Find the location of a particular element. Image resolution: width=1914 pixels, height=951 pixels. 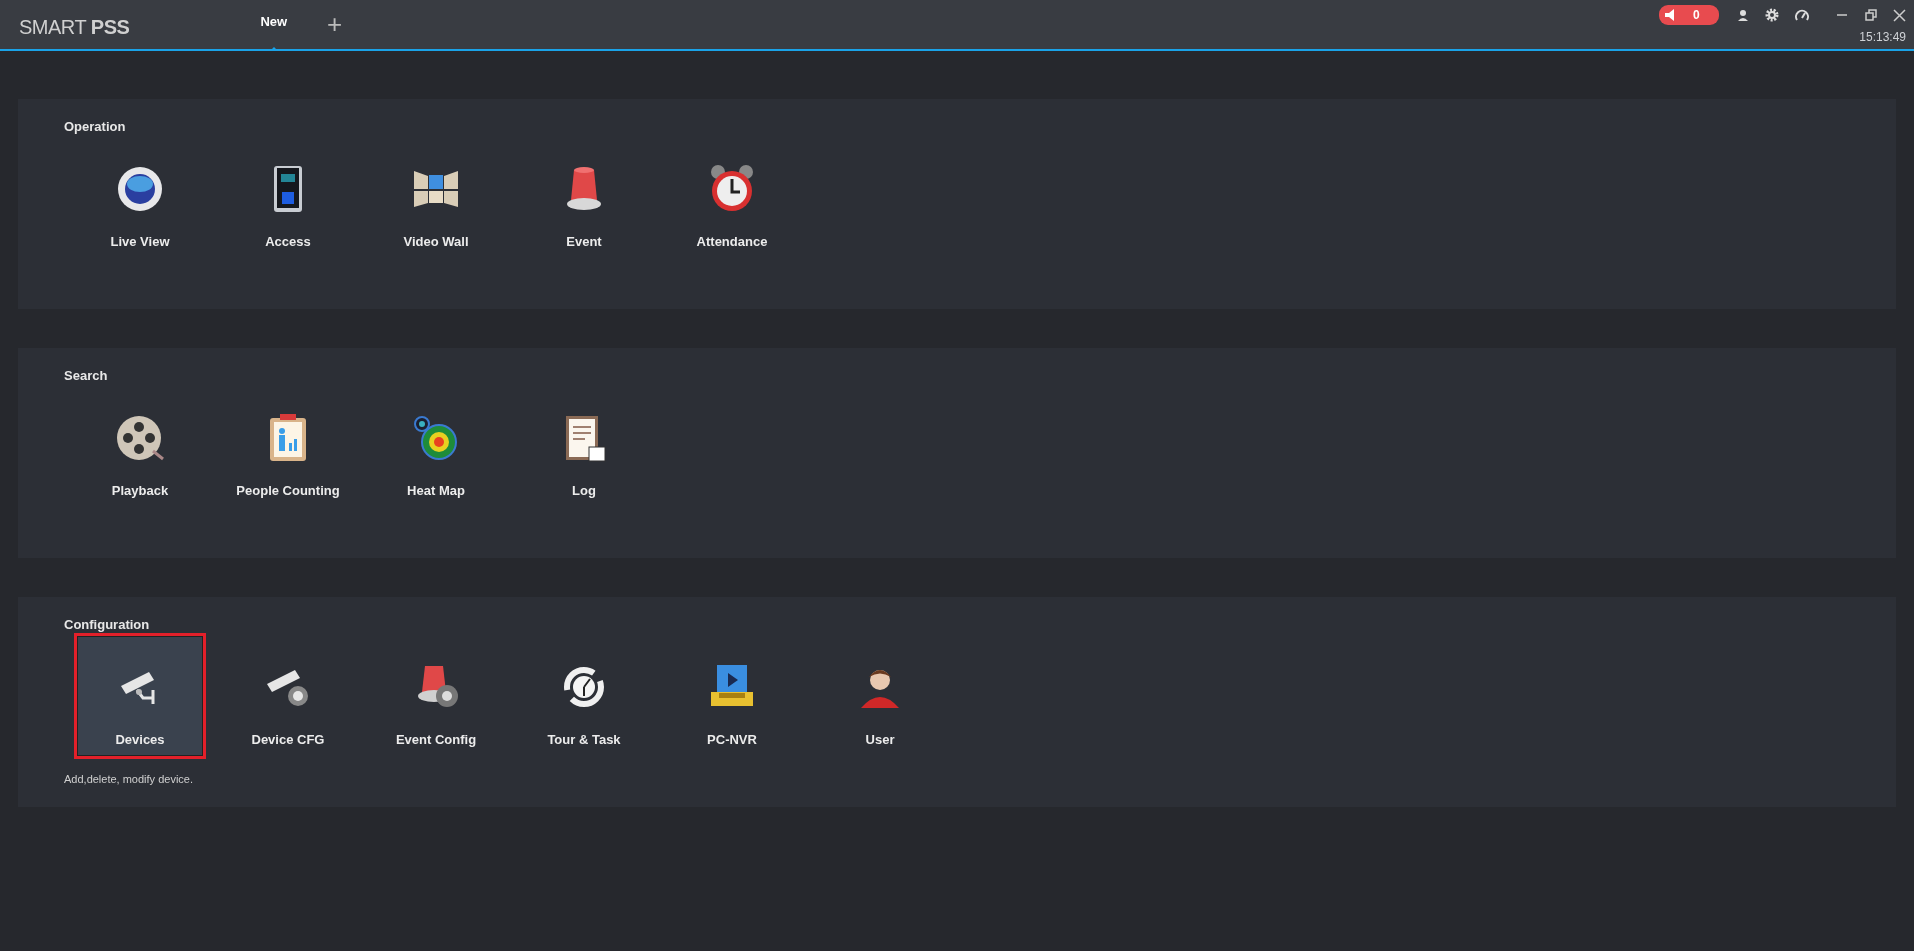

module-tile: Tour & Task is located at coordinates (584, 696).